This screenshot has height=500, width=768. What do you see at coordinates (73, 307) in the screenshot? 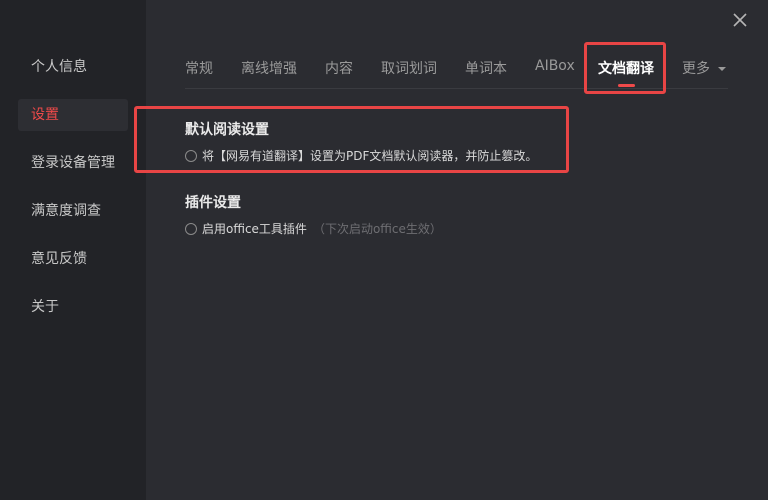
I see `sidebar-item-about: 关于` at bounding box center [73, 307].